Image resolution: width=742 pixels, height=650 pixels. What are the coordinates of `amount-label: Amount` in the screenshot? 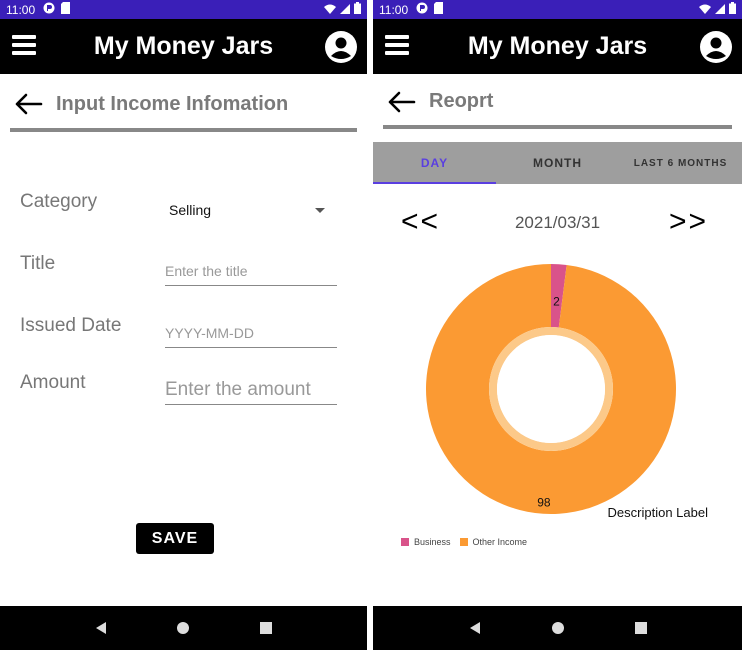 It's located at (53, 382).